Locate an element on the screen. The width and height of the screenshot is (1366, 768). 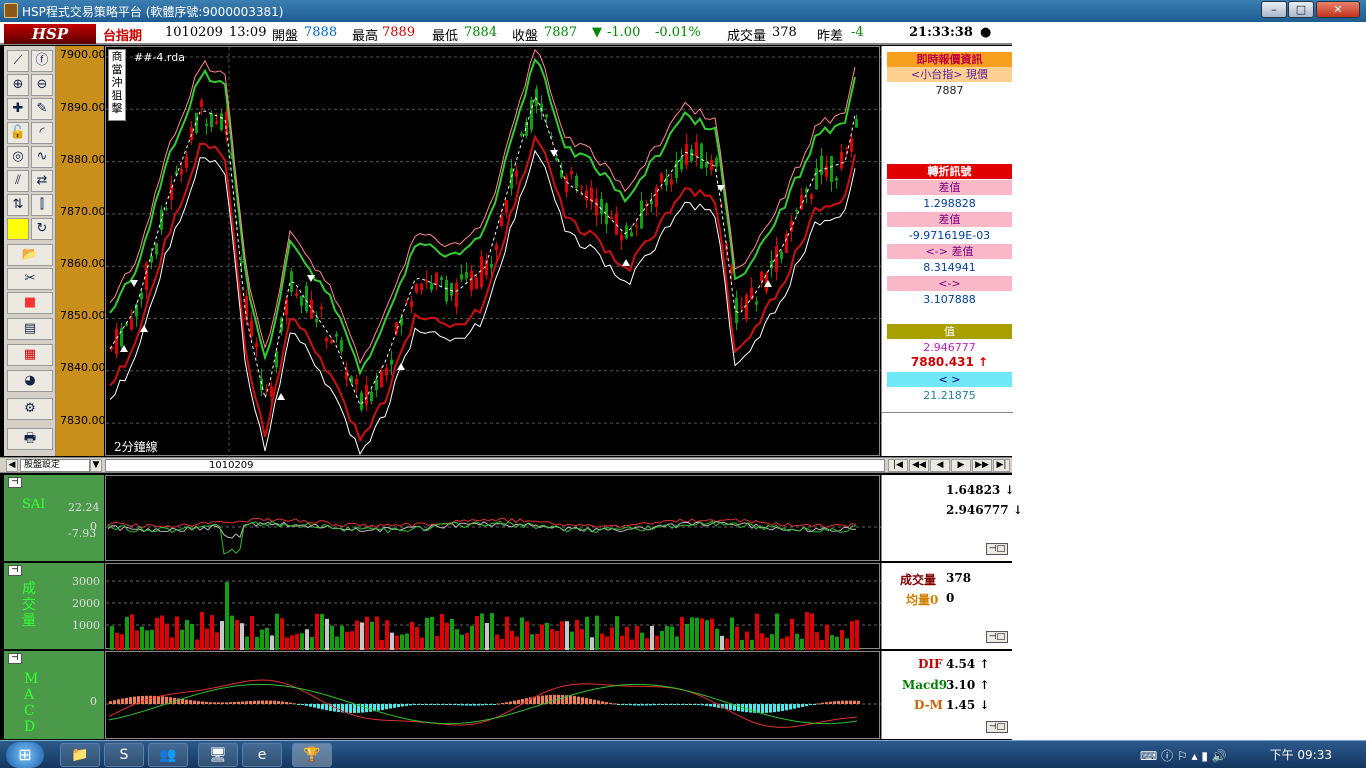
trendline-tool-icon: ⟋ is located at coordinates (18, 61).